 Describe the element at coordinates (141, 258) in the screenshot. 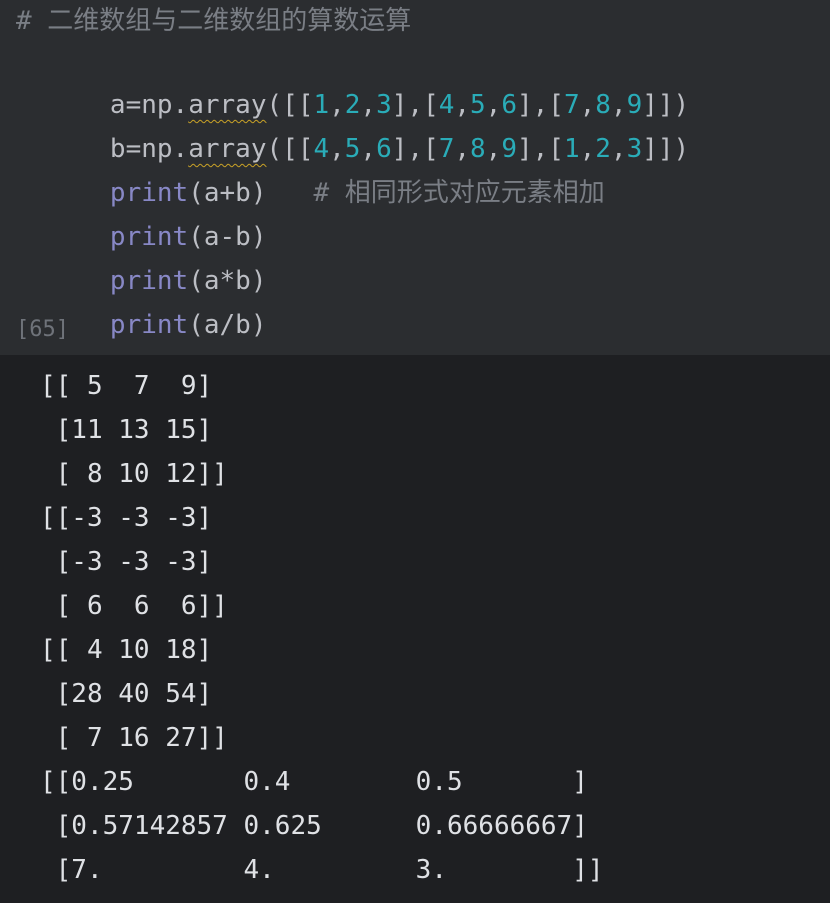

I see `code-print-line: print(a*b)` at that location.